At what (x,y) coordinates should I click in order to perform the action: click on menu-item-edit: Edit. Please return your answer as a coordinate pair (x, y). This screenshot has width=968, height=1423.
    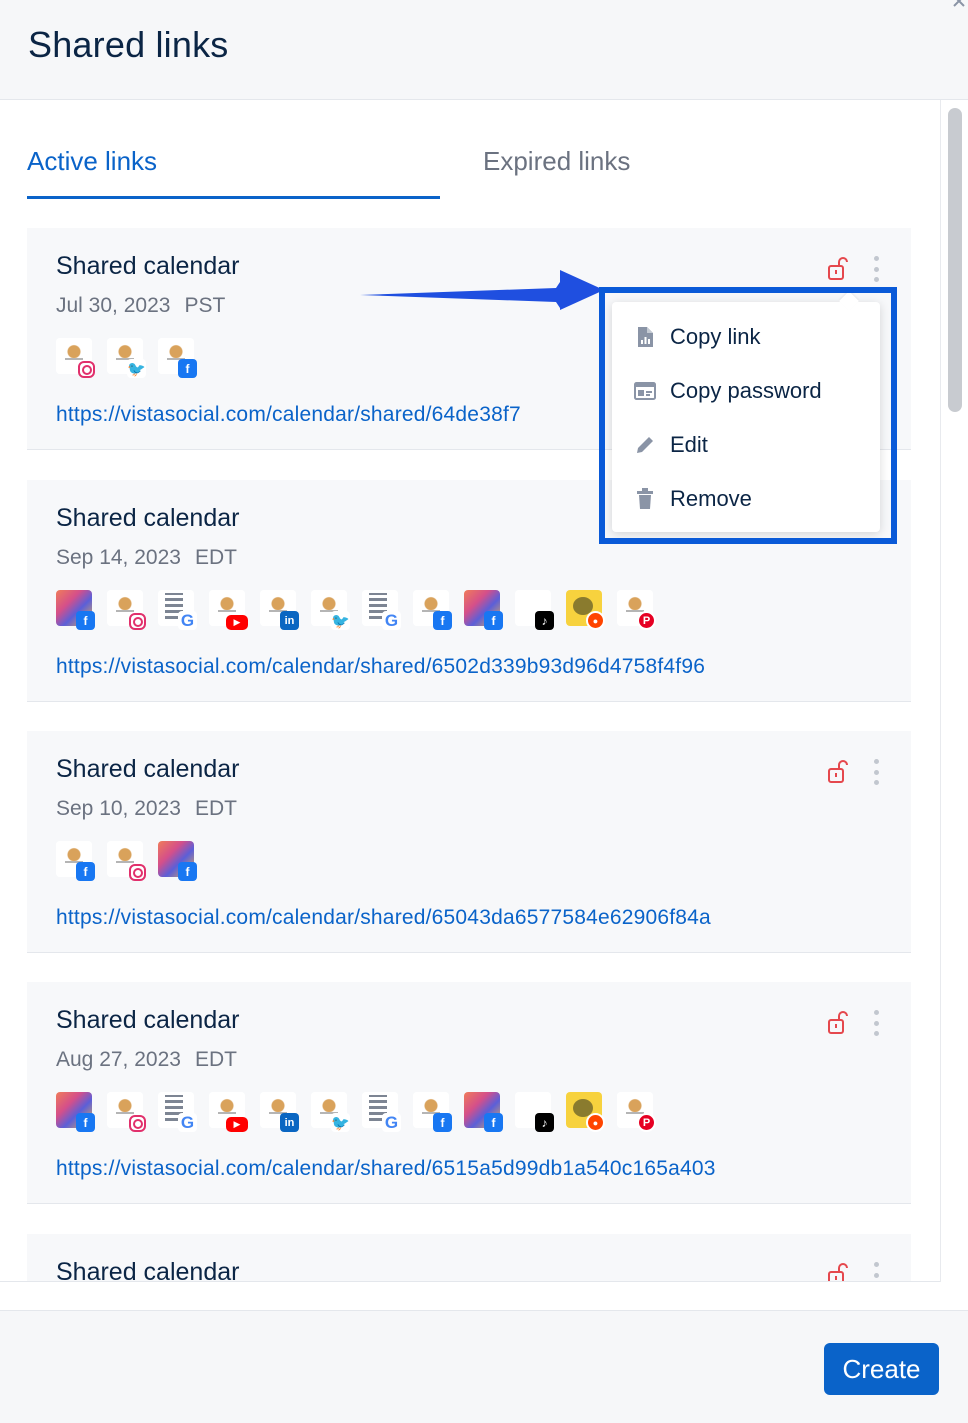
    Looking at the image, I should click on (671, 445).